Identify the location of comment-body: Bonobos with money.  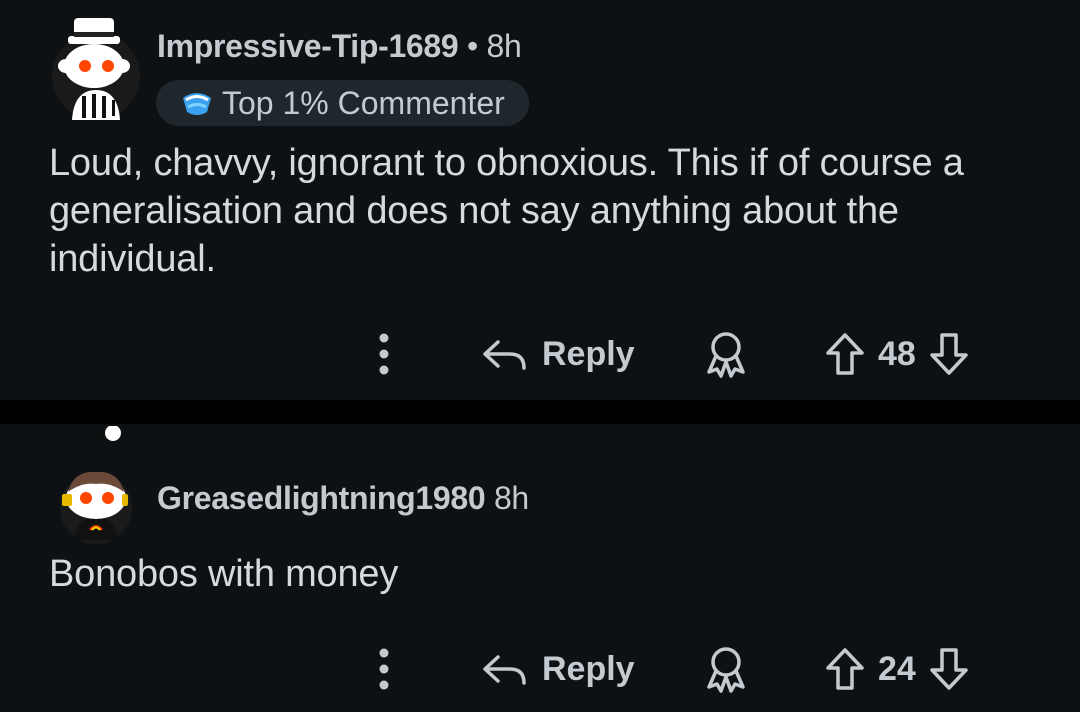
(224, 574).